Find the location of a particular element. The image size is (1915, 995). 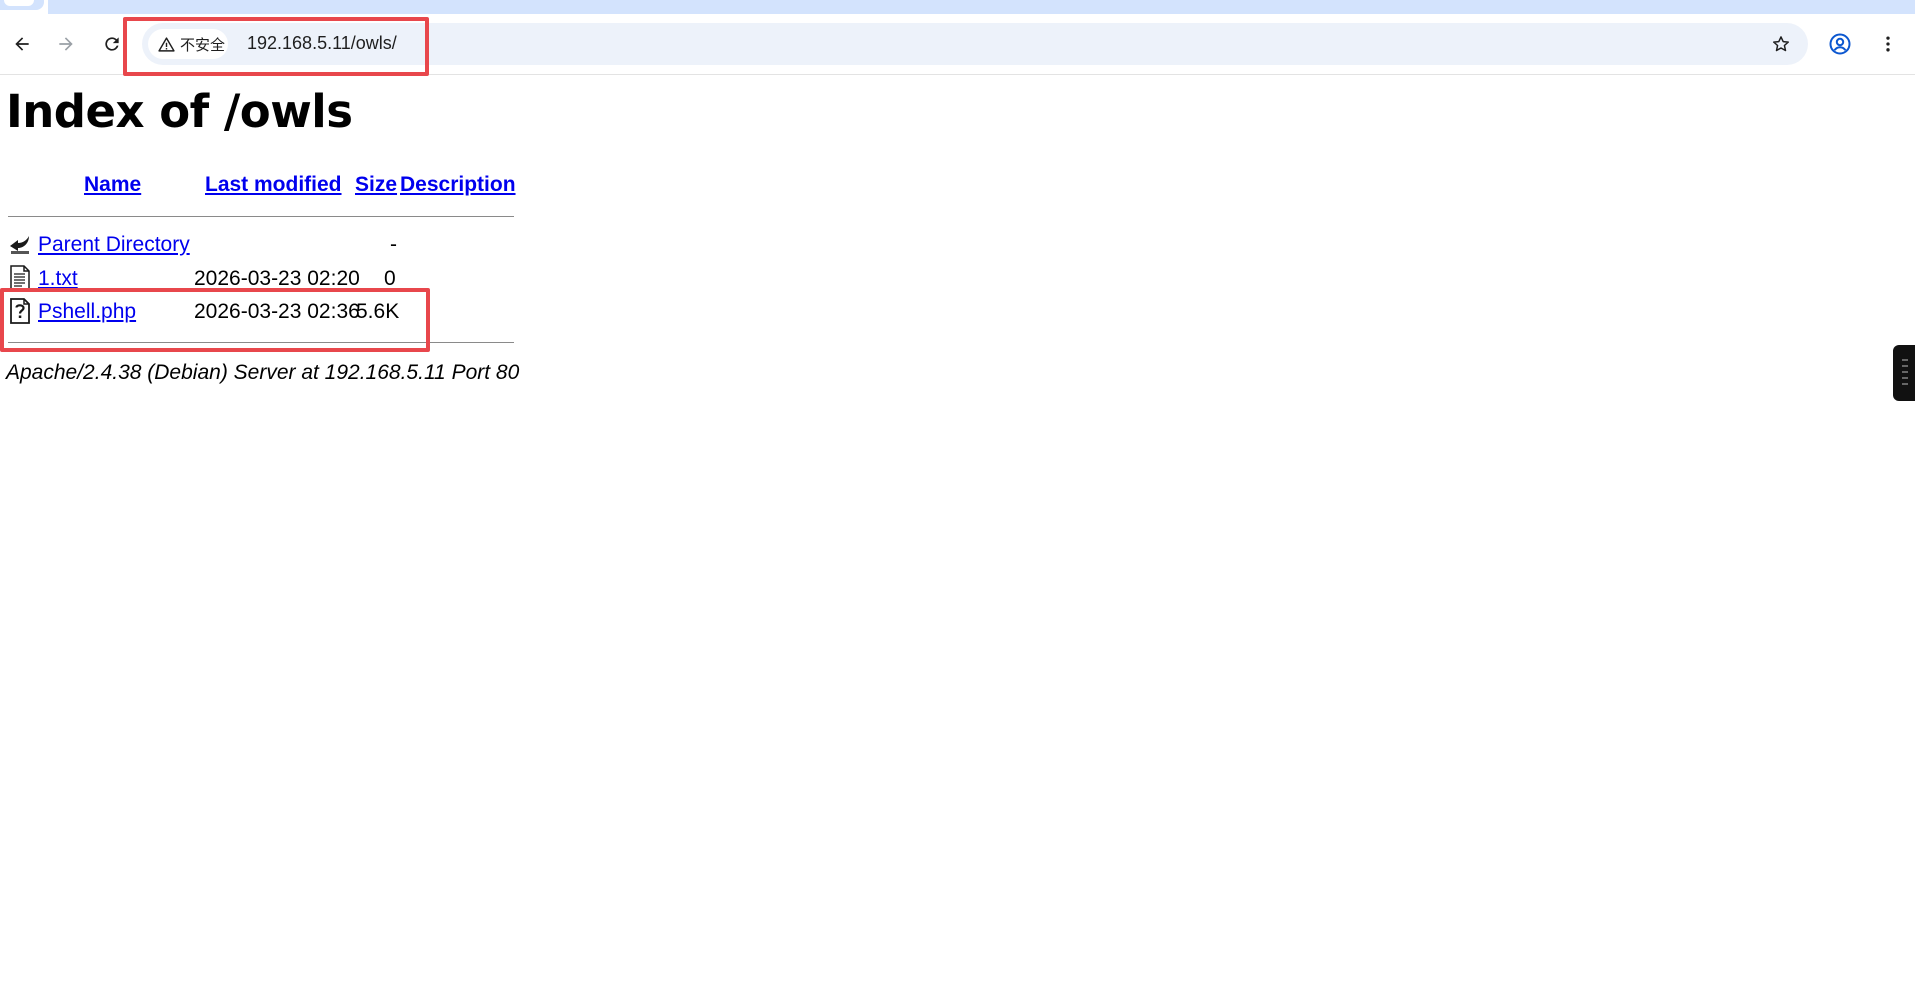

file-link: Parent Directory is located at coordinates (114, 245).